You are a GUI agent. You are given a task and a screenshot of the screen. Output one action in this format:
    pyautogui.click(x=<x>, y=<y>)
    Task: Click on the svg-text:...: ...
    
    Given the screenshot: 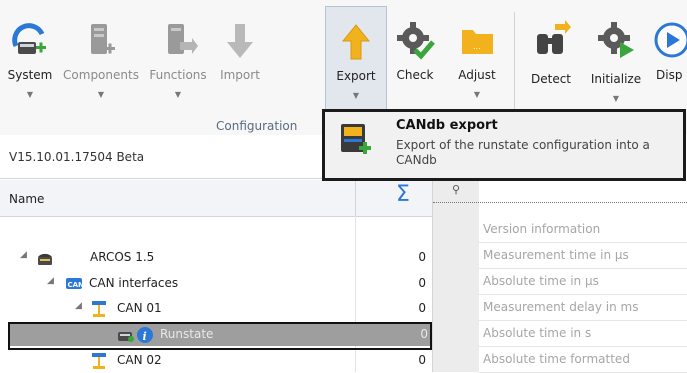 What is the action you would take?
    pyautogui.click(x=477, y=46)
    